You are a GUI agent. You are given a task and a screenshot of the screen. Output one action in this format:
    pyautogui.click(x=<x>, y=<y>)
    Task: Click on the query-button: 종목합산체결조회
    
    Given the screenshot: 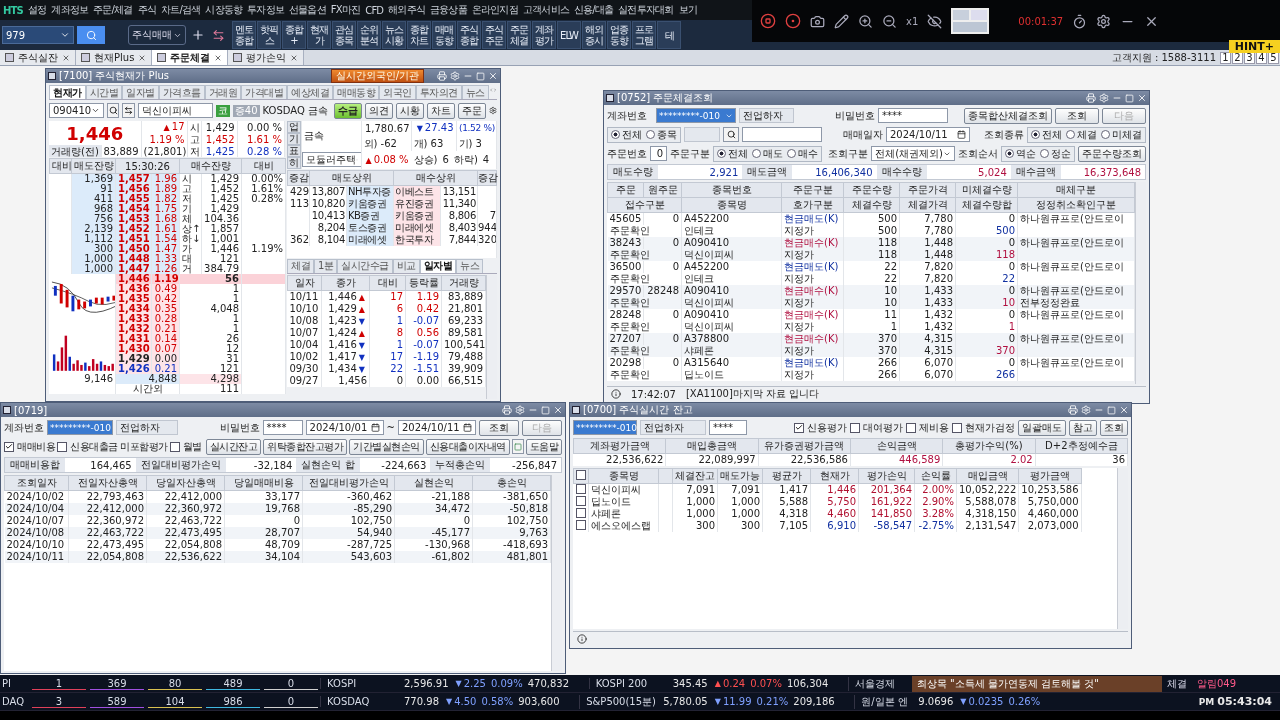 What is the action you would take?
    pyautogui.click(x=1008, y=115)
    